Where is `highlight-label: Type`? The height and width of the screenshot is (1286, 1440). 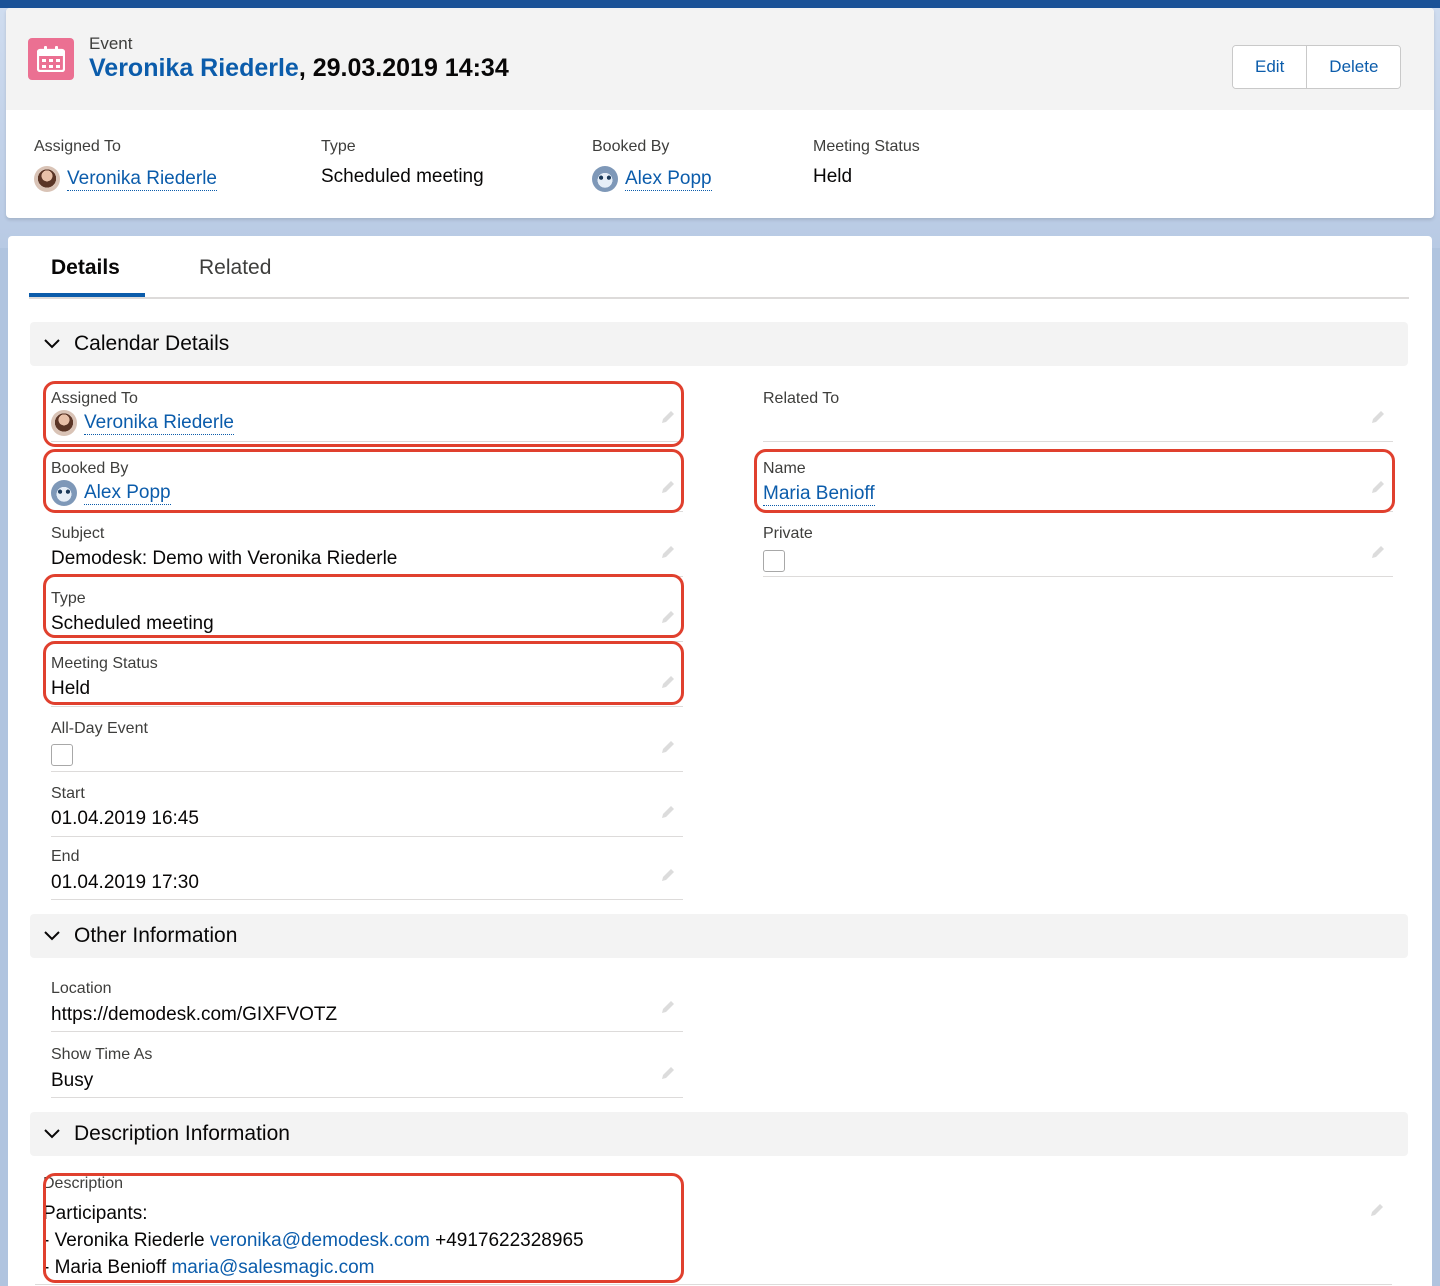
highlight-label: Type is located at coordinates (338, 146).